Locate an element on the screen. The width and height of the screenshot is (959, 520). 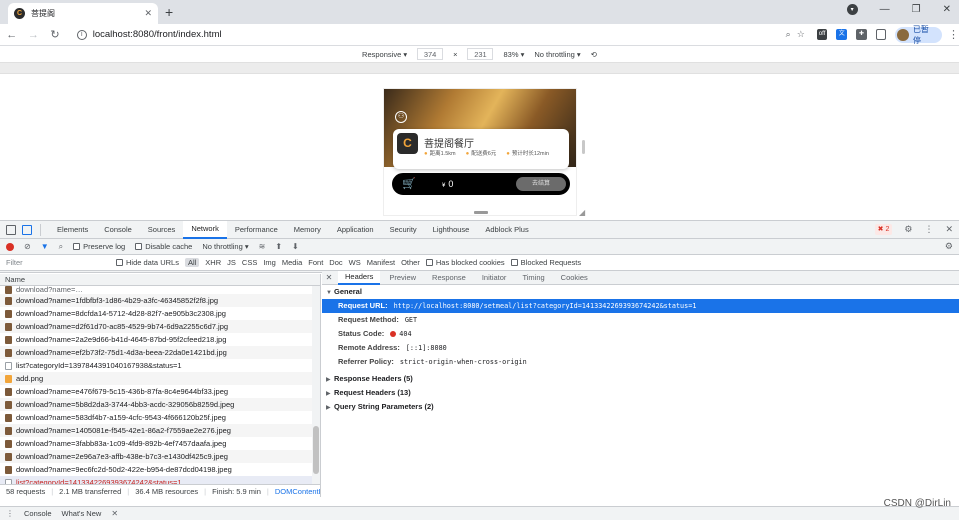
viewport-width-input: 374 is located at coordinates (430, 54).